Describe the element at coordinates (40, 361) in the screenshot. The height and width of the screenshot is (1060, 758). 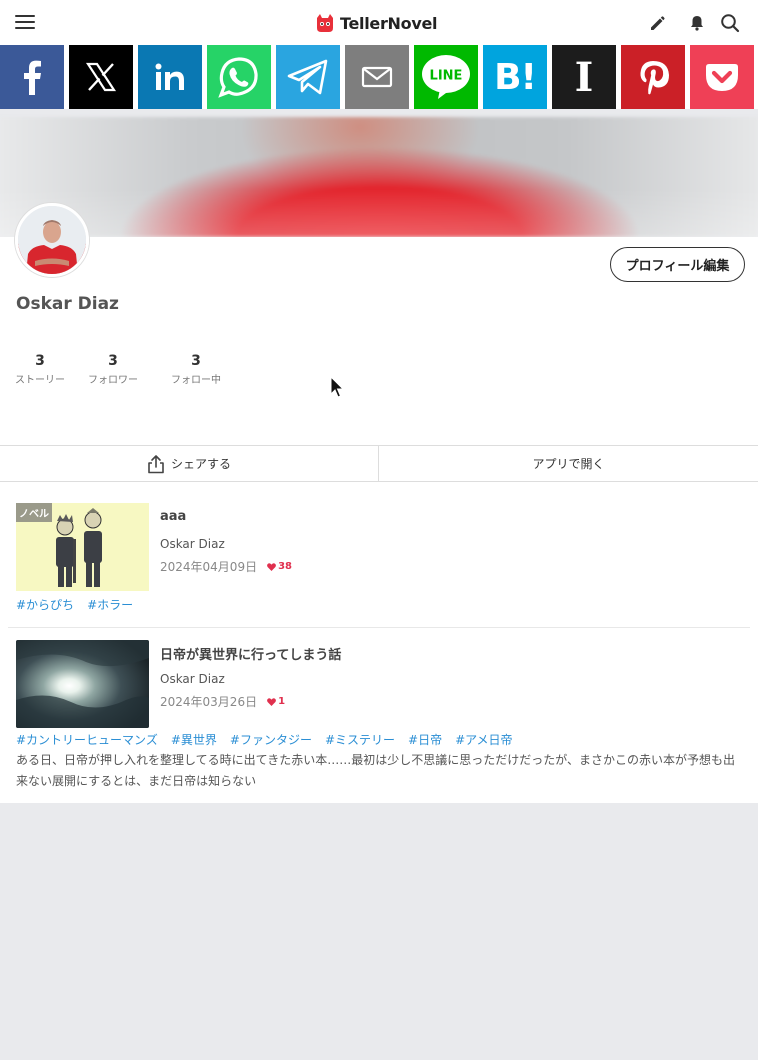
I see `stat-stories-count: 3` at that location.